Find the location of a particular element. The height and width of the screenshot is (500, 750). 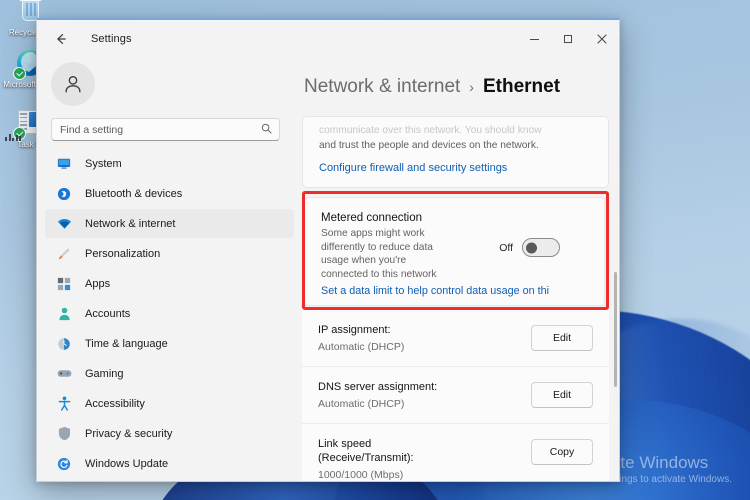

maximize-button is located at coordinates (568, 39).